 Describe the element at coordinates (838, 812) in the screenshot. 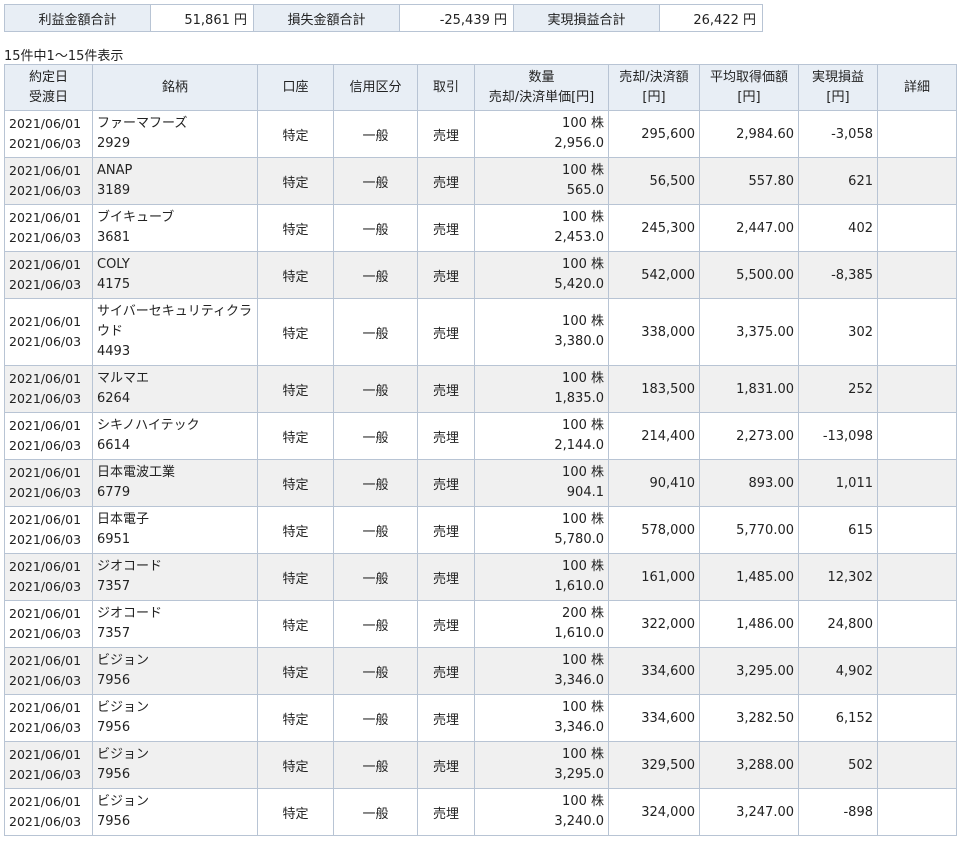

I see `realized-pl-cell: -898` at that location.